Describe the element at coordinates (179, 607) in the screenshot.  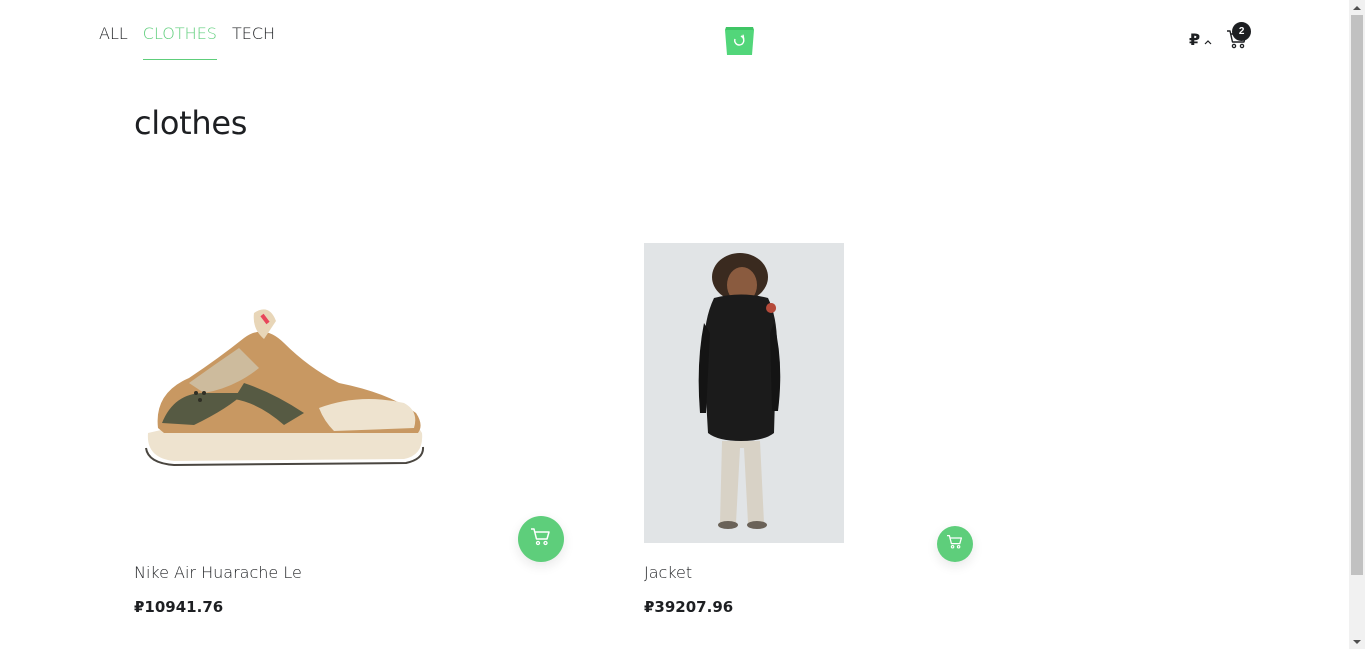
I see `product-price: ₽10941.76` at that location.